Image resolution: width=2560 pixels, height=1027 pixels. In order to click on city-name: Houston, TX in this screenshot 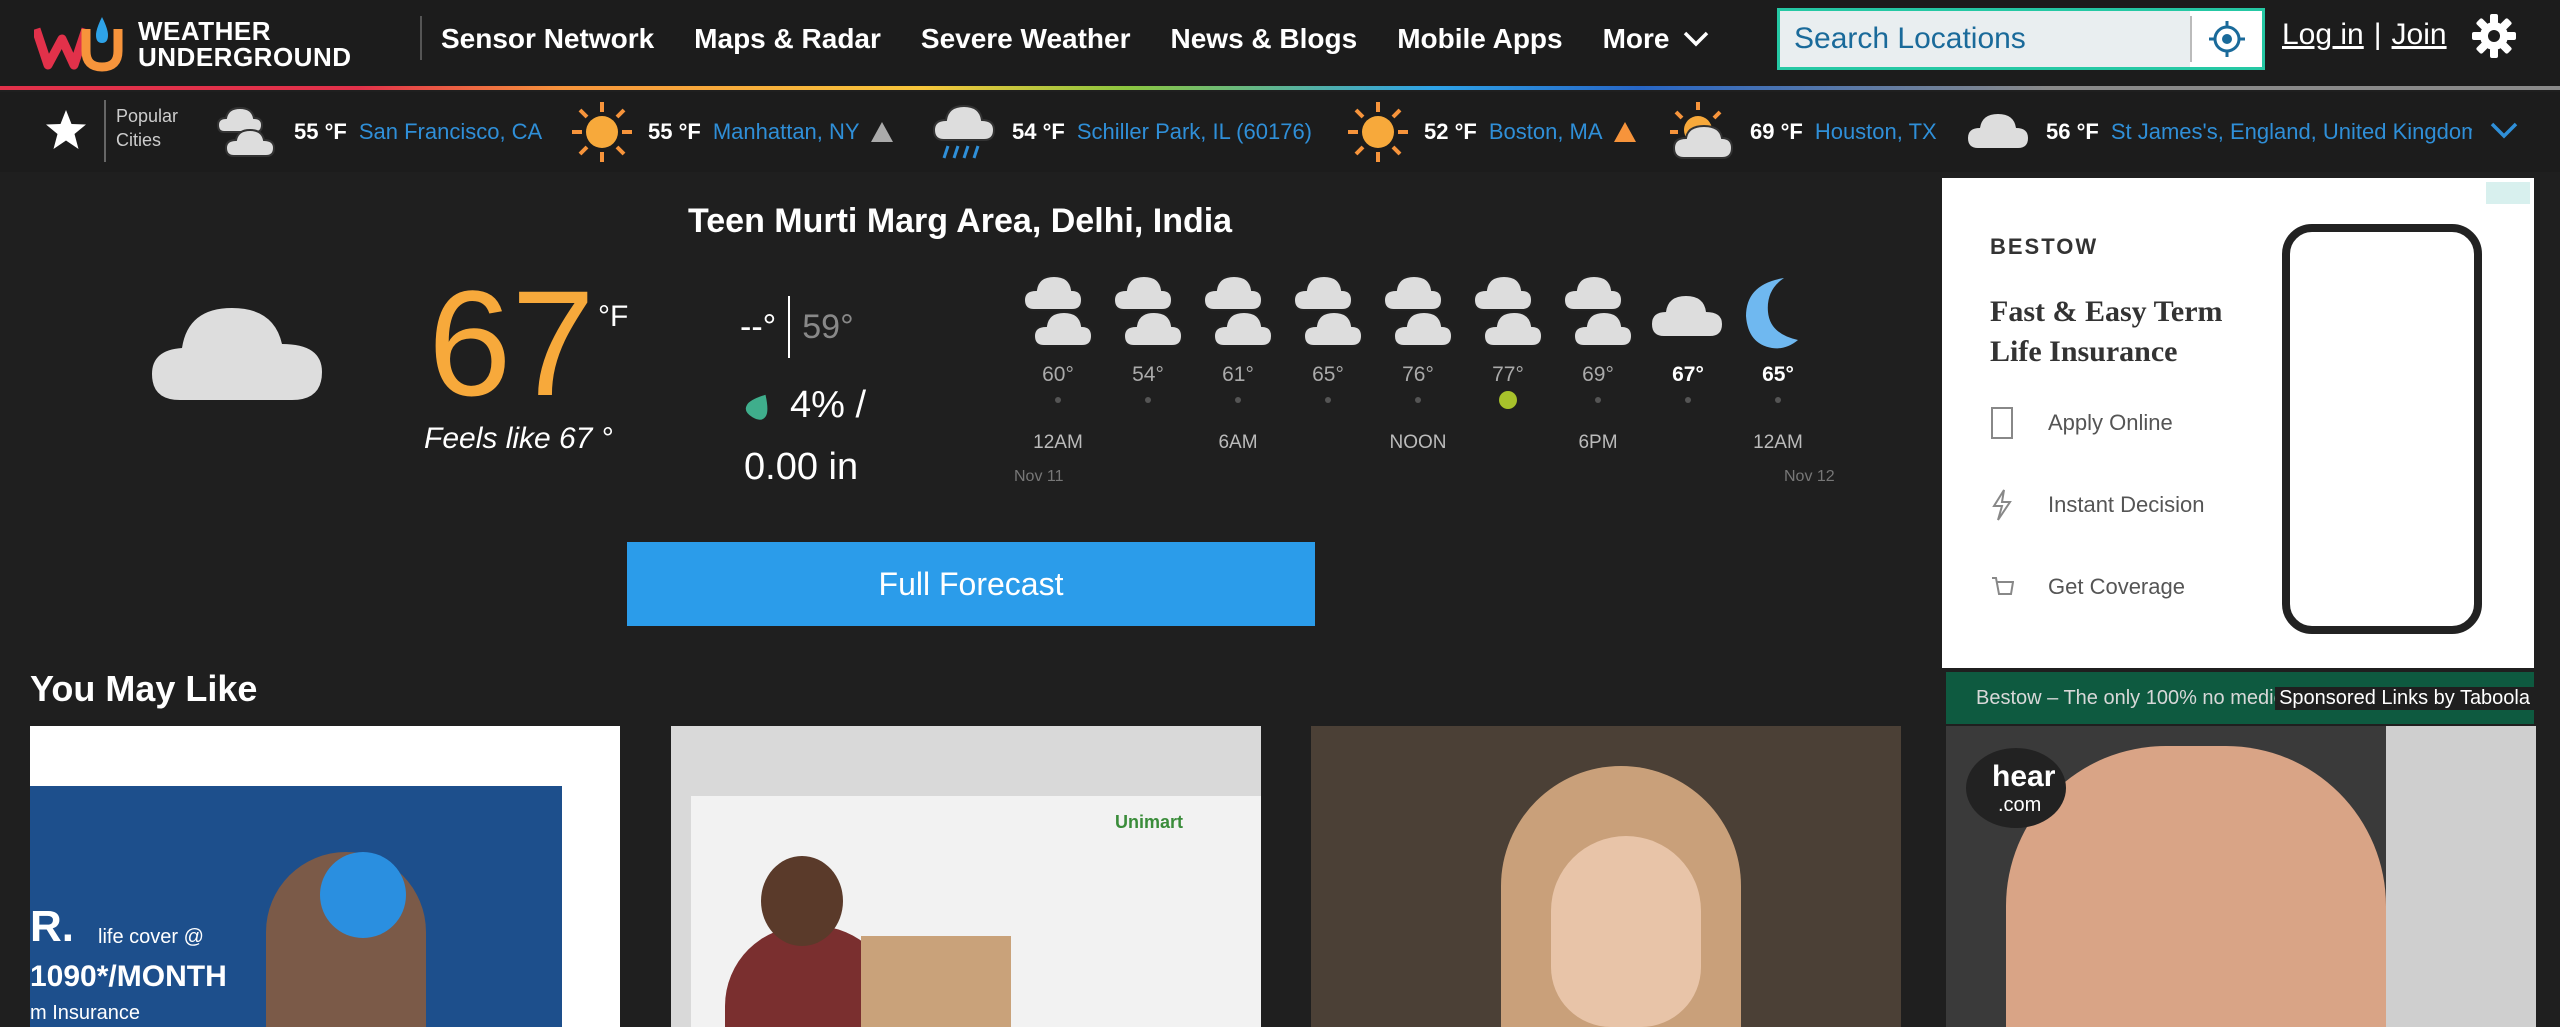, I will do `click(1876, 132)`.